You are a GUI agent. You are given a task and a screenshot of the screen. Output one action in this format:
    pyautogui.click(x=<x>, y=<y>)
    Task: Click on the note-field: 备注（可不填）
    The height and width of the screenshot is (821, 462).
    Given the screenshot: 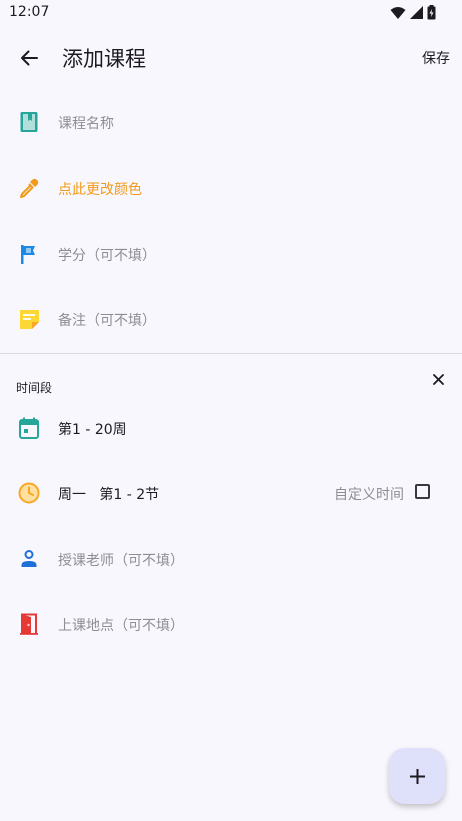 What is the action you would take?
    pyautogui.click(x=231, y=320)
    